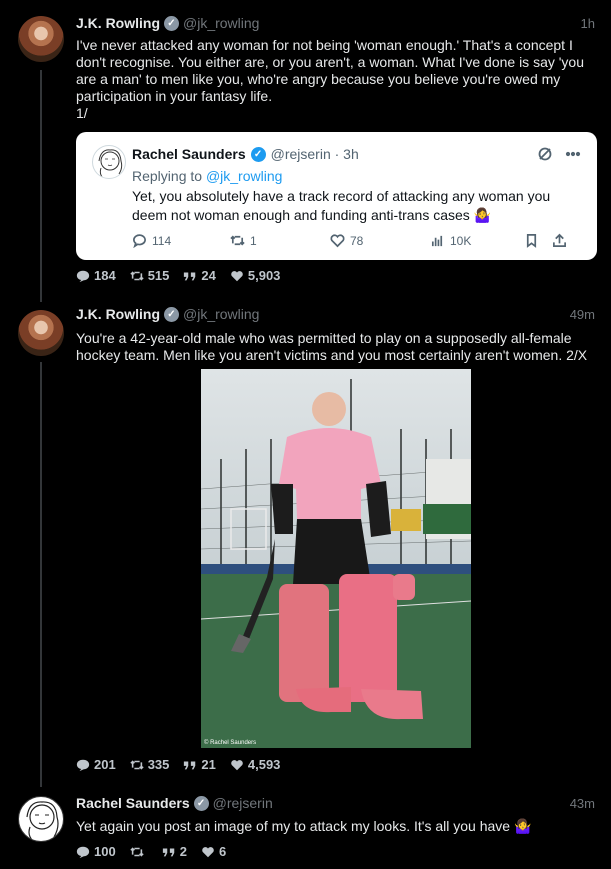  I want to click on retweet-count: 515, so click(158, 275).